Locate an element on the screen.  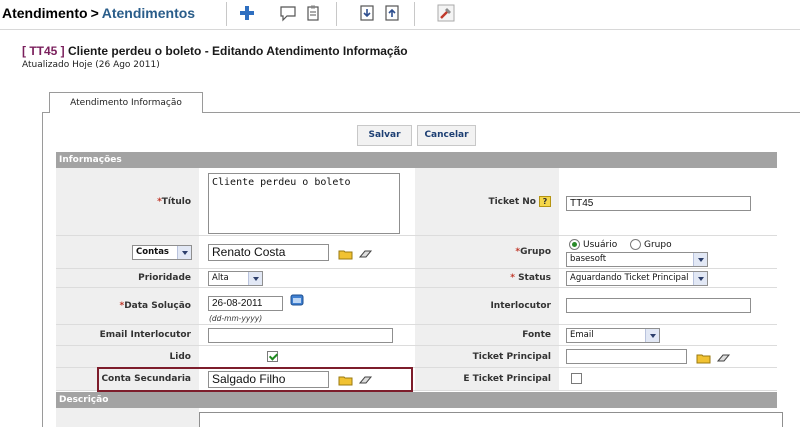
e-ticket-principal-label: E Ticket Principal is located at coordinates (487, 379).